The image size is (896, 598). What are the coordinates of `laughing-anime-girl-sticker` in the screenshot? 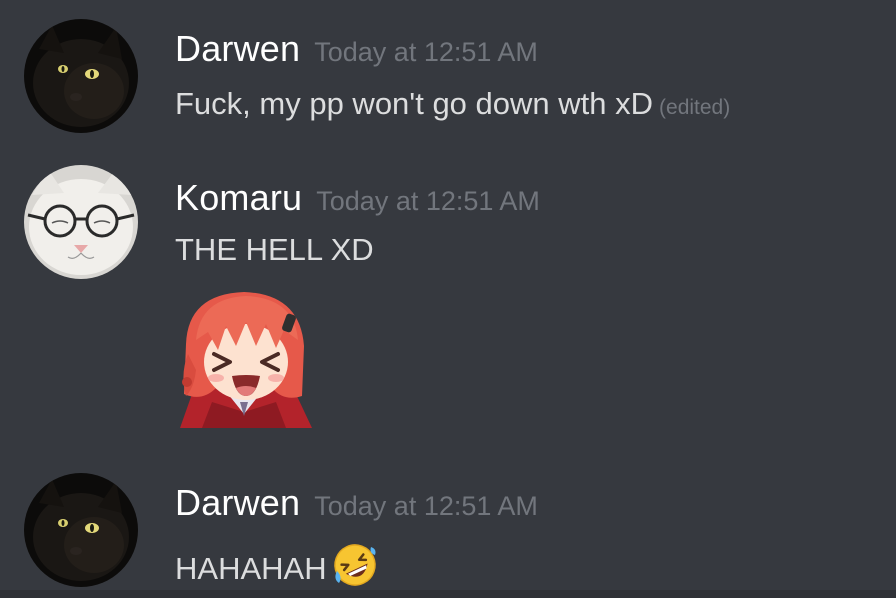 It's located at (244, 356).